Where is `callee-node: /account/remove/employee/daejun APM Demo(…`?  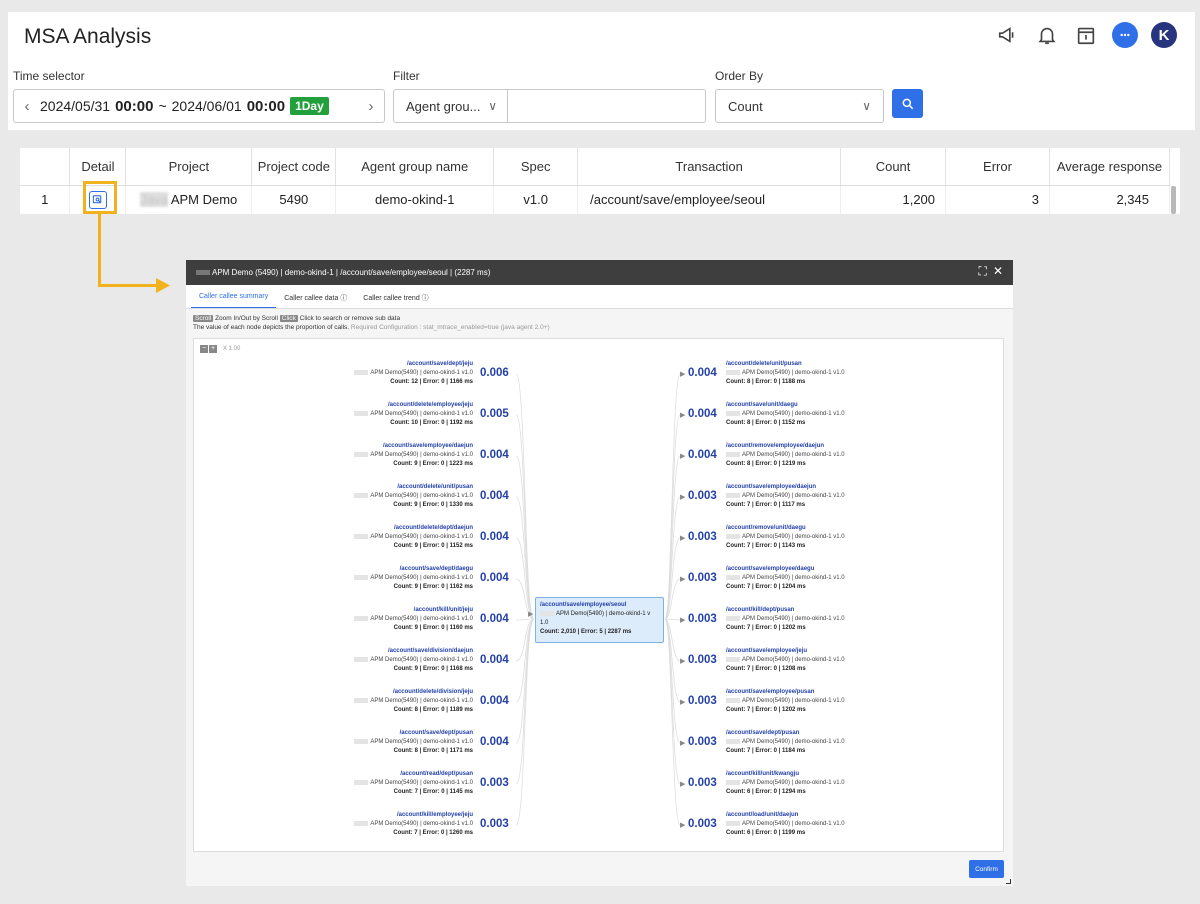
callee-node: /account/remove/employee/daejun APM Demo(… is located at coordinates (826, 455).